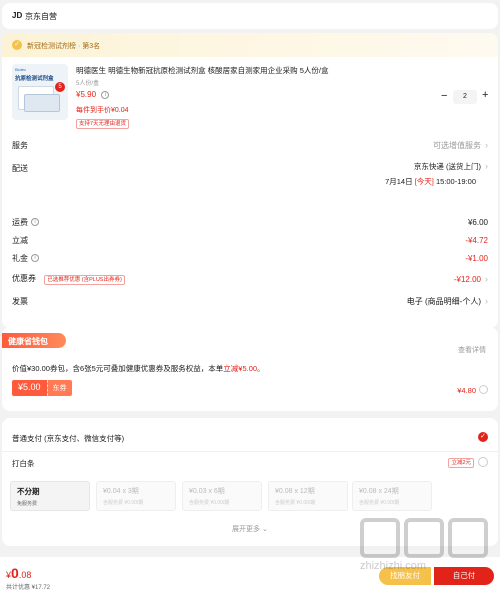 The image size is (500, 603). What do you see at coordinates (467, 279) in the screenshot?
I see `coupon-value: -¥12.00` at bounding box center [467, 279].